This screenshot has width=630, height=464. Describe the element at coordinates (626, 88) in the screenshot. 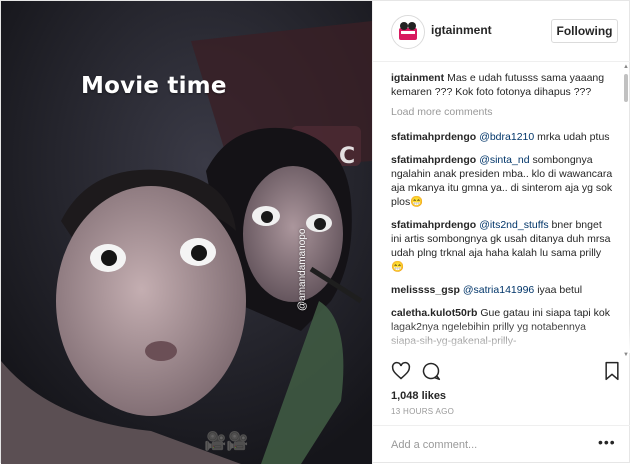

I see `scrollbar-thumb` at that location.